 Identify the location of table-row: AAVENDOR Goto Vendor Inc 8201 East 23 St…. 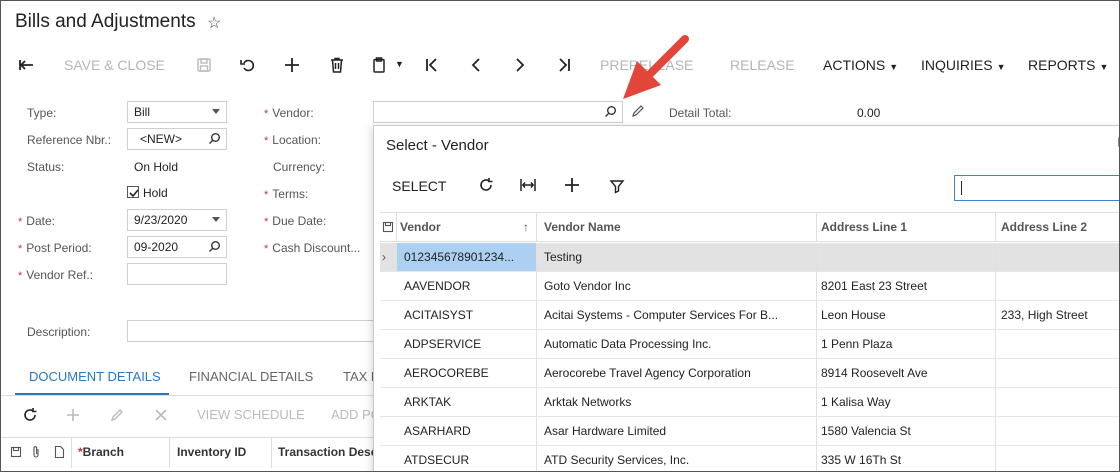
(749, 286).